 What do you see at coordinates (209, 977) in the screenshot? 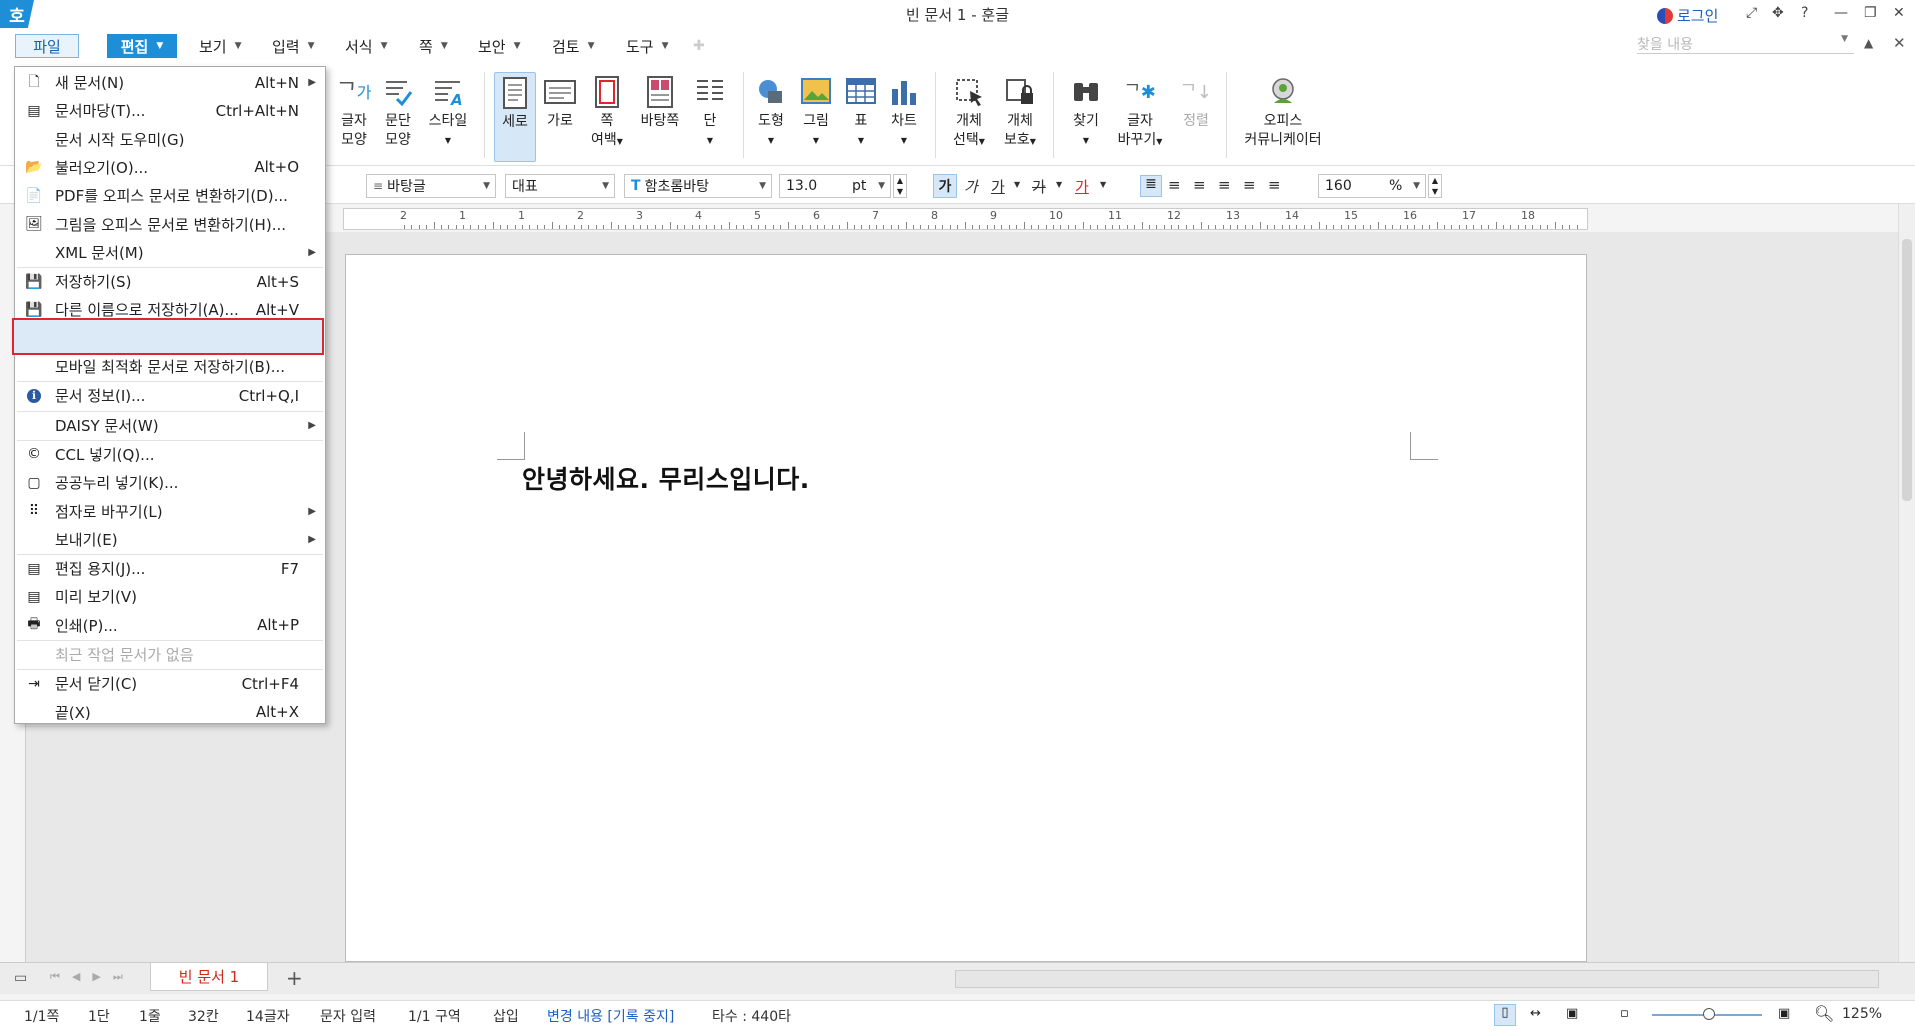
I see `tab-document: 빈 문서 1` at bounding box center [209, 977].